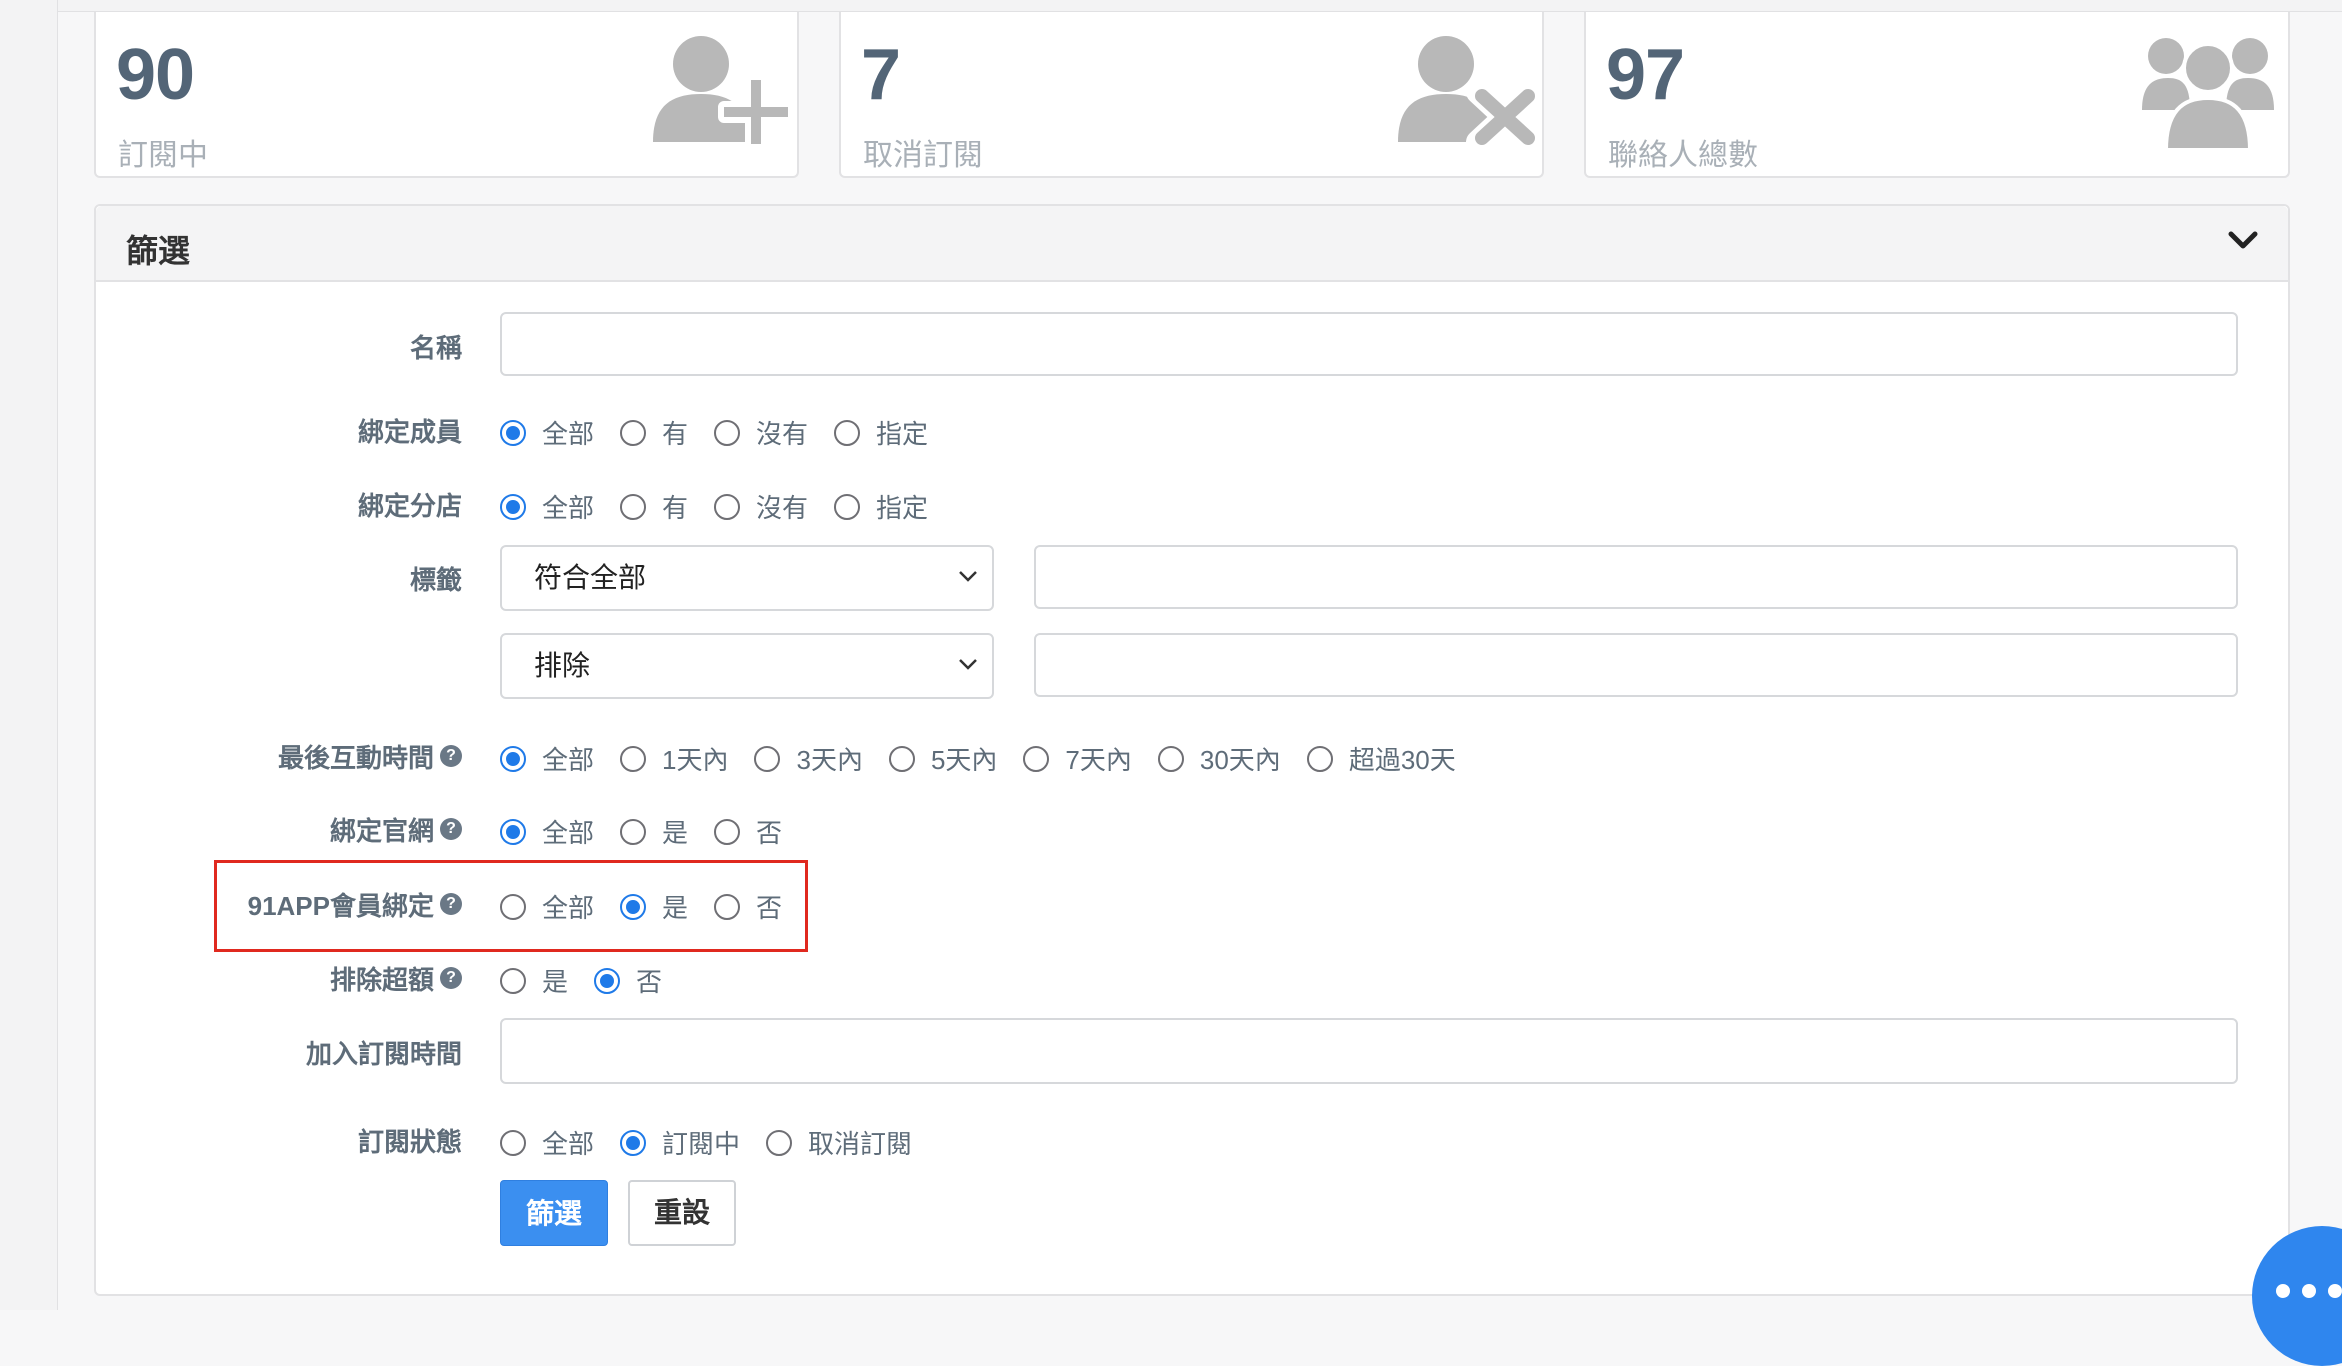 The width and height of the screenshot is (2342, 1366). I want to click on stat-label: 訂閱中, so click(163, 155).